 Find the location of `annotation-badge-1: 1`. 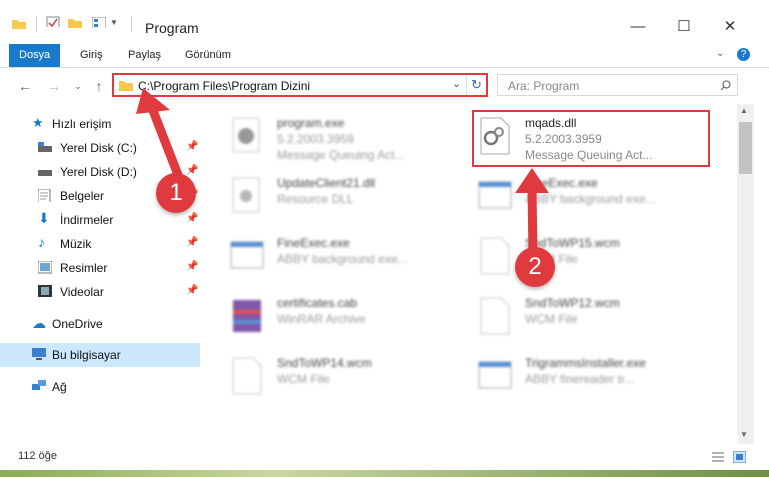

annotation-badge-1: 1 is located at coordinates (176, 193).